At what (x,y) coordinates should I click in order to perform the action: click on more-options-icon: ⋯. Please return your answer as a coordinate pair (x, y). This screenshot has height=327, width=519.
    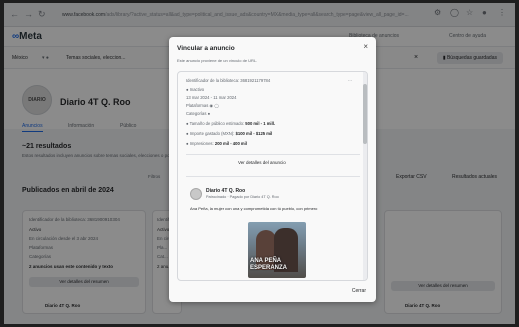
    Looking at the image, I should click on (350, 80).